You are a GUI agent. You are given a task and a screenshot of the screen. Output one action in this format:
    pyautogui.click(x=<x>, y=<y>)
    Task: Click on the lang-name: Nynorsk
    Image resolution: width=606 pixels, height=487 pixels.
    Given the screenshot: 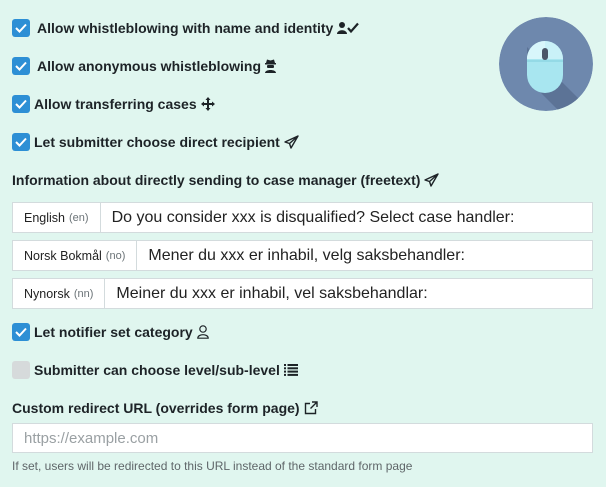 What is the action you would take?
    pyautogui.click(x=47, y=293)
    